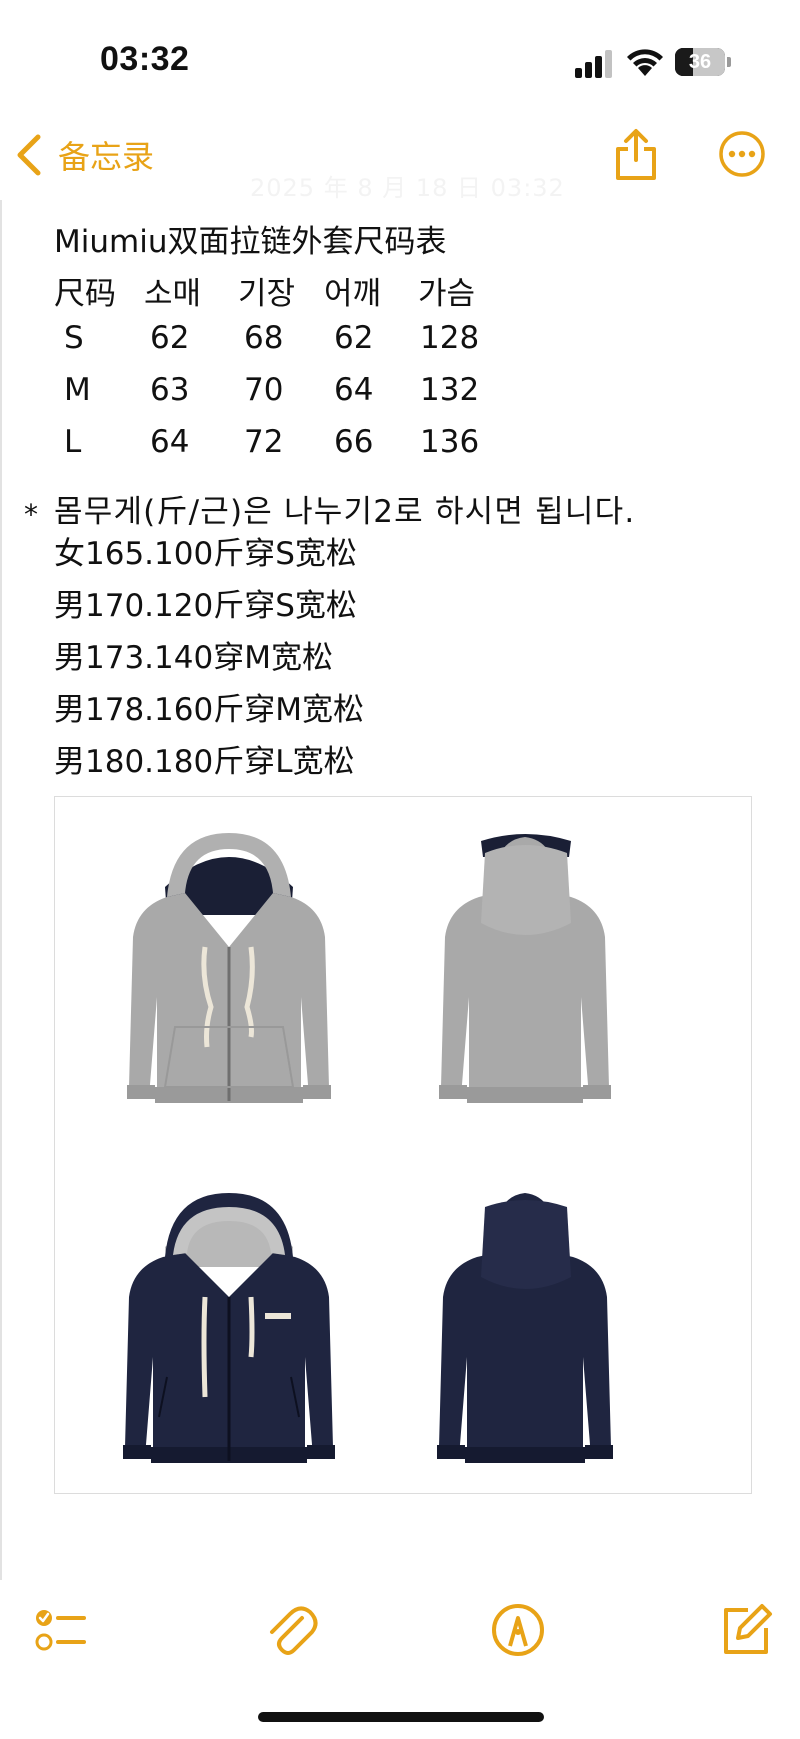  What do you see at coordinates (401, 1717) in the screenshot?
I see `home-indicator` at bounding box center [401, 1717].